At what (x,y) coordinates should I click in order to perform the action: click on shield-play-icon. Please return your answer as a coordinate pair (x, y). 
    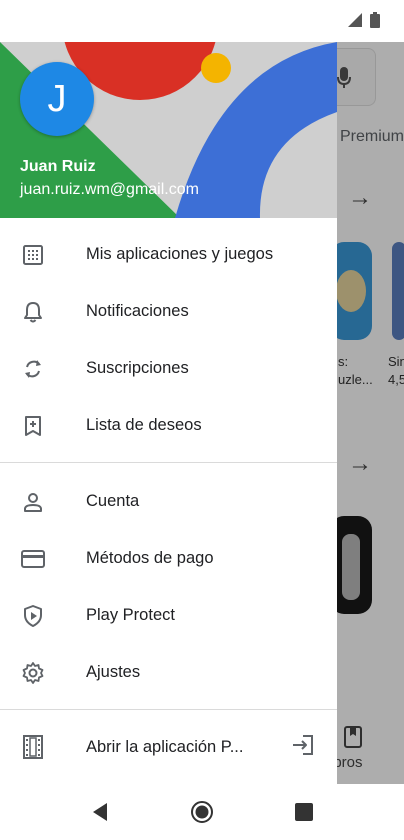
    Looking at the image, I should click on (33, 616).